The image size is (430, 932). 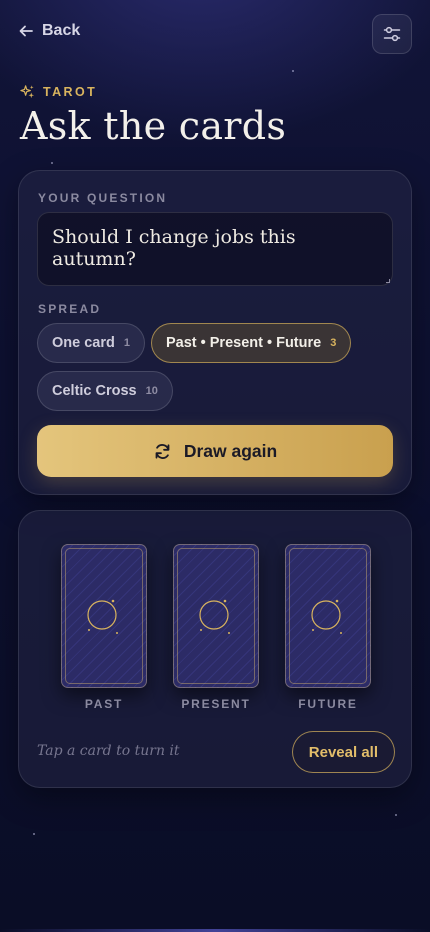 What do you see at coordinates (328, 704) in the screenshot?
I see `card-position-label: FUTURE` at bounding box center [328, 704].